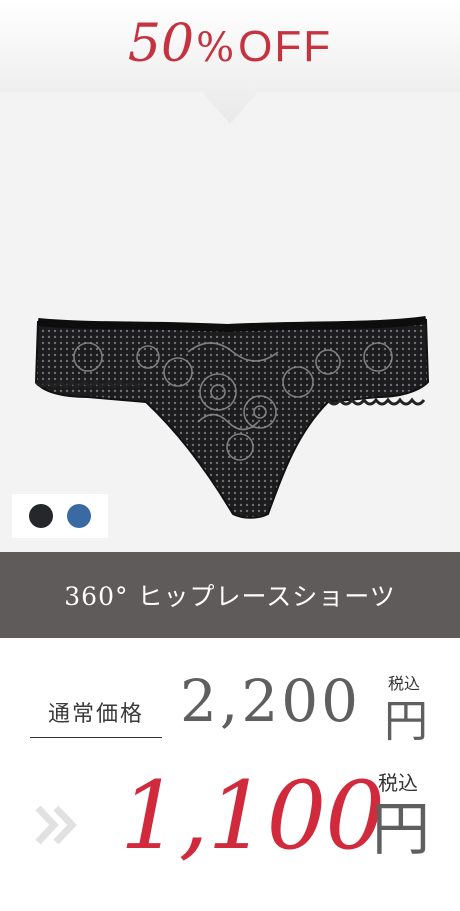 Image resolution: width=460 pixels, height=911 pixels. Describe the element at coordinates (215, 48) in the screenshot. I see `percent-sign: %` at that location.